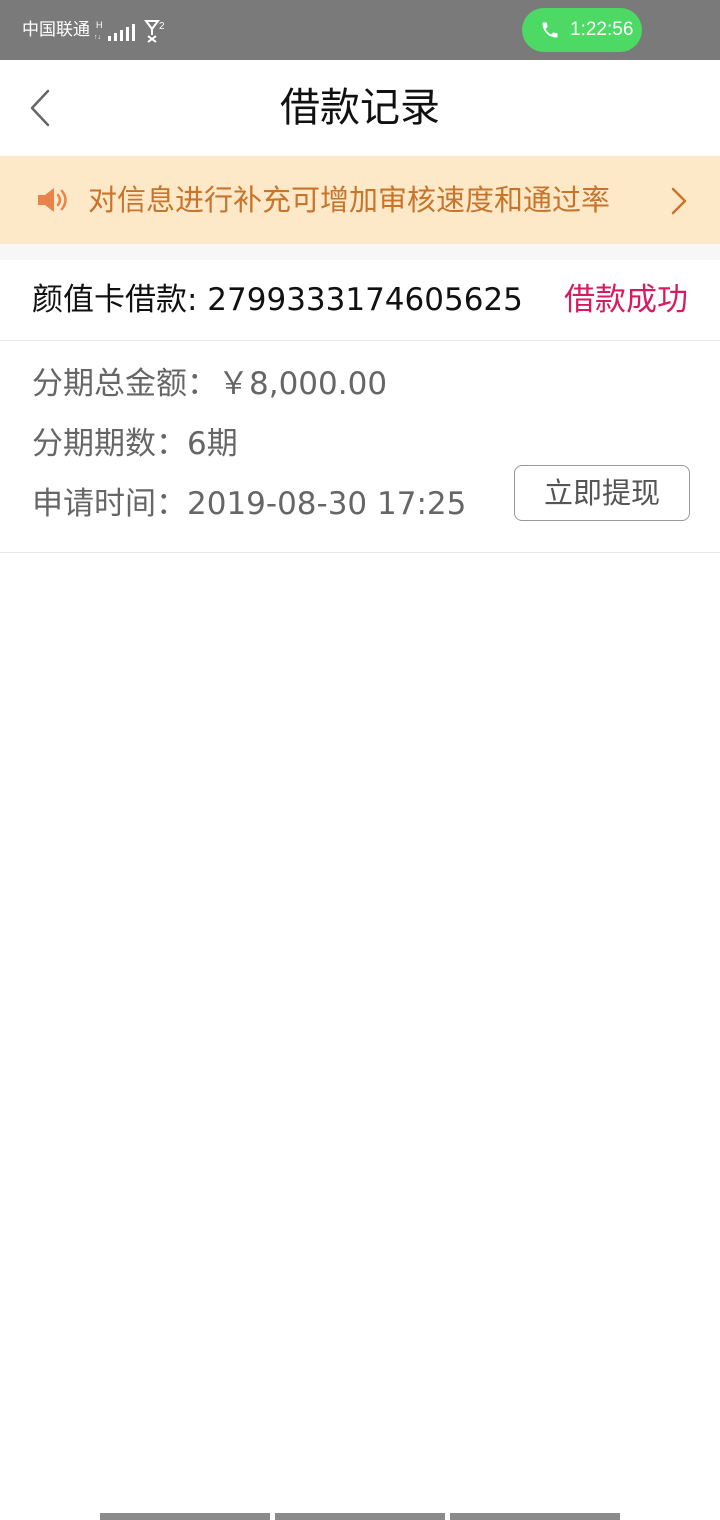  What do you see at coordinates (249, 504) in the screenshot?
I see `apply-time: 申请时间：2019-08-30 17:25` at bounding box center [249, 504].